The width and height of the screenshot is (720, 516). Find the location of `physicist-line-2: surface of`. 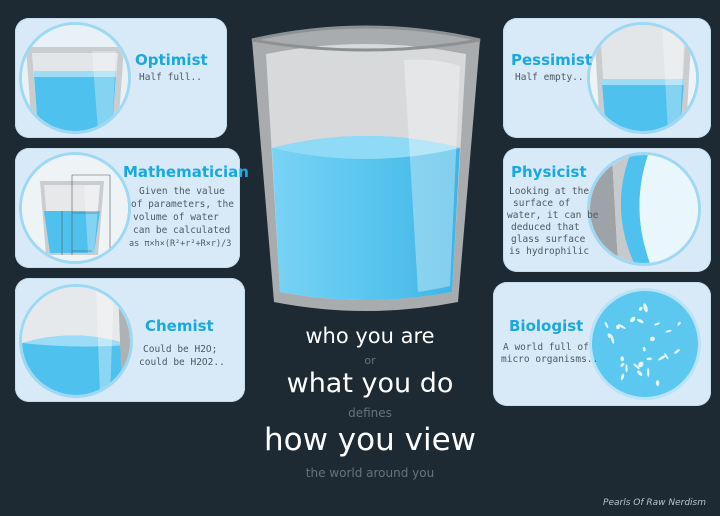

physicist-line-2: surface of is located at coordinates (542, 203).